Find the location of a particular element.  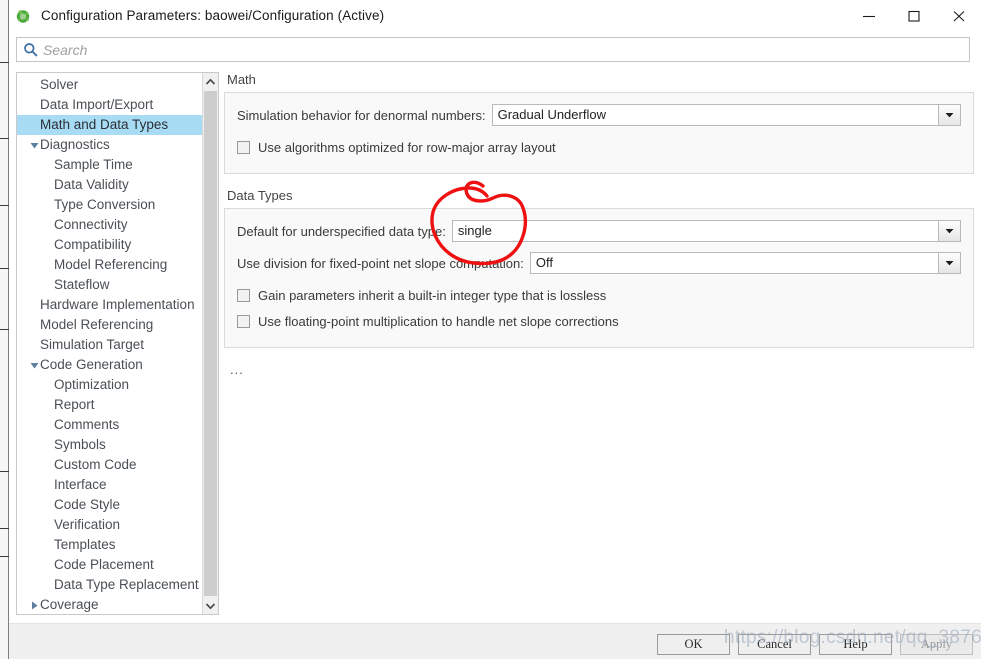

sidebar-item-label: Data Import/Export is located at coordinates (97, 104).